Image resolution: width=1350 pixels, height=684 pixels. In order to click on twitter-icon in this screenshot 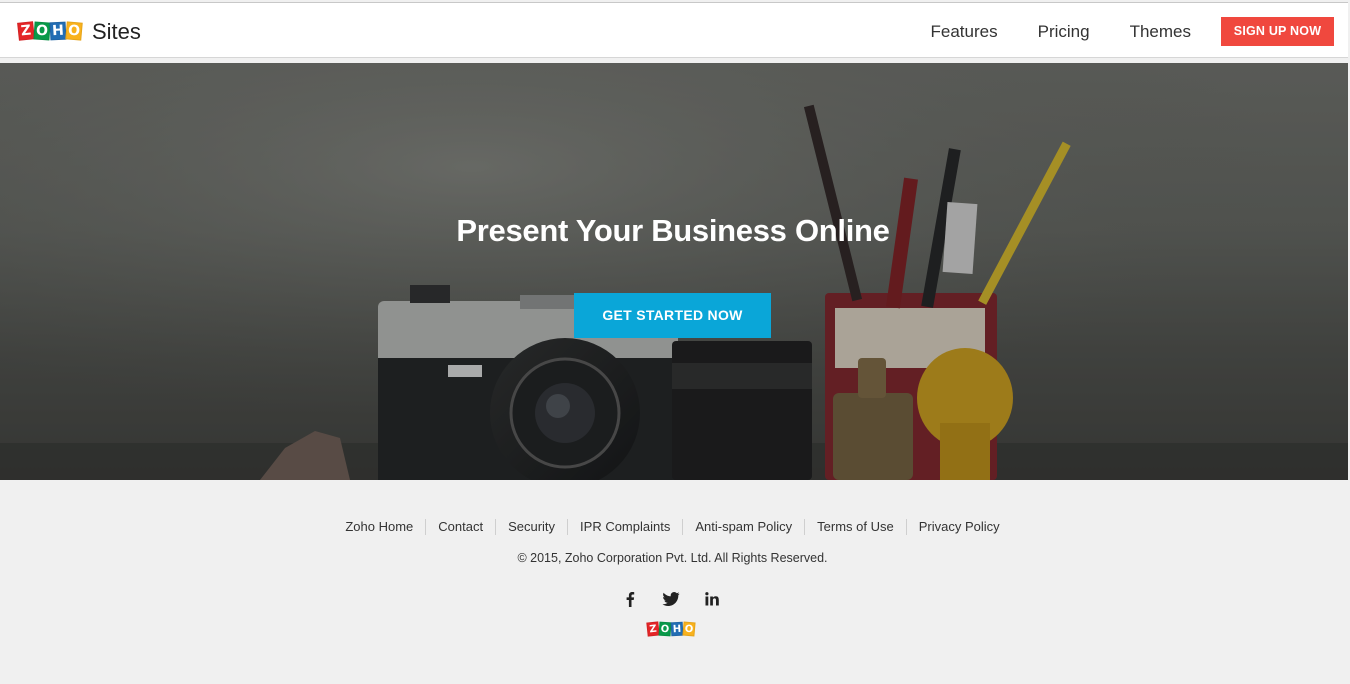, I will do `click(671, 599)`.